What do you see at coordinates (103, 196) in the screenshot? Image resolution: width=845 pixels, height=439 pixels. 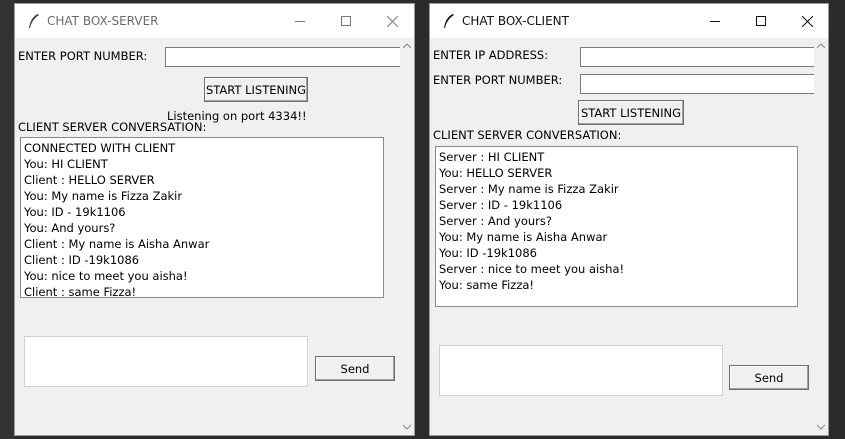 I see `message-line: You: My name is Fizza Zakir` at bounding box center [103, 196].